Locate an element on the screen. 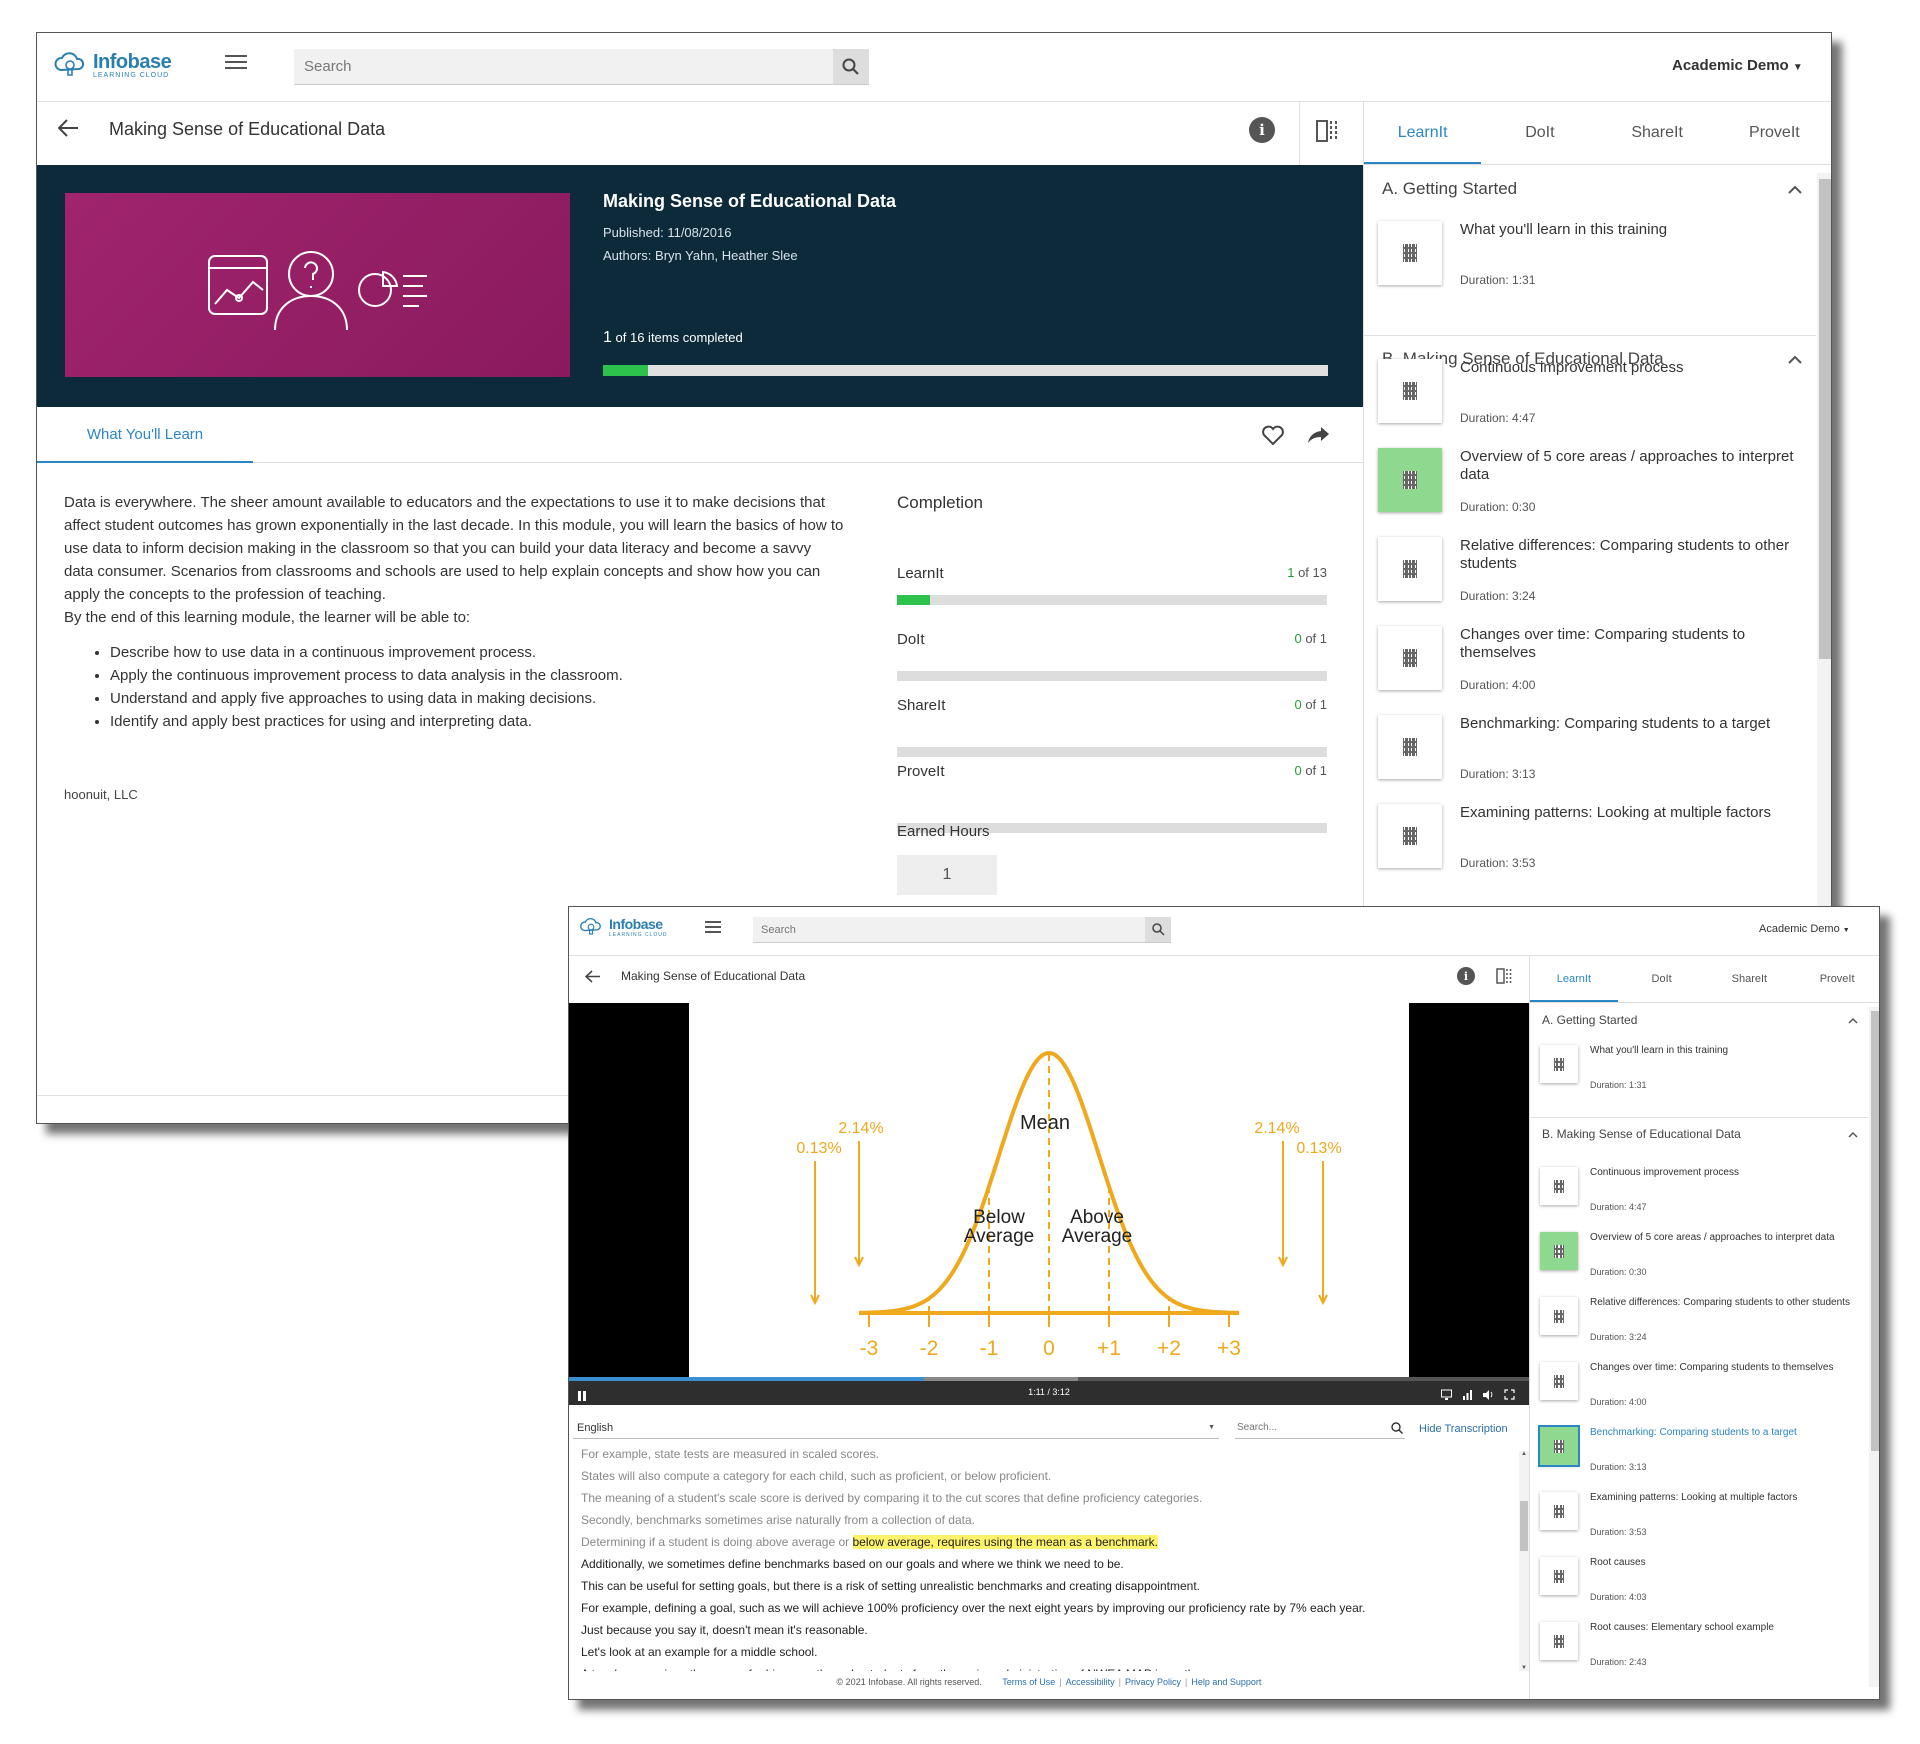 Image resolution: width=1920 pixels, height=1744 pixels. search-icon is located at coordinates (1397, 1427).